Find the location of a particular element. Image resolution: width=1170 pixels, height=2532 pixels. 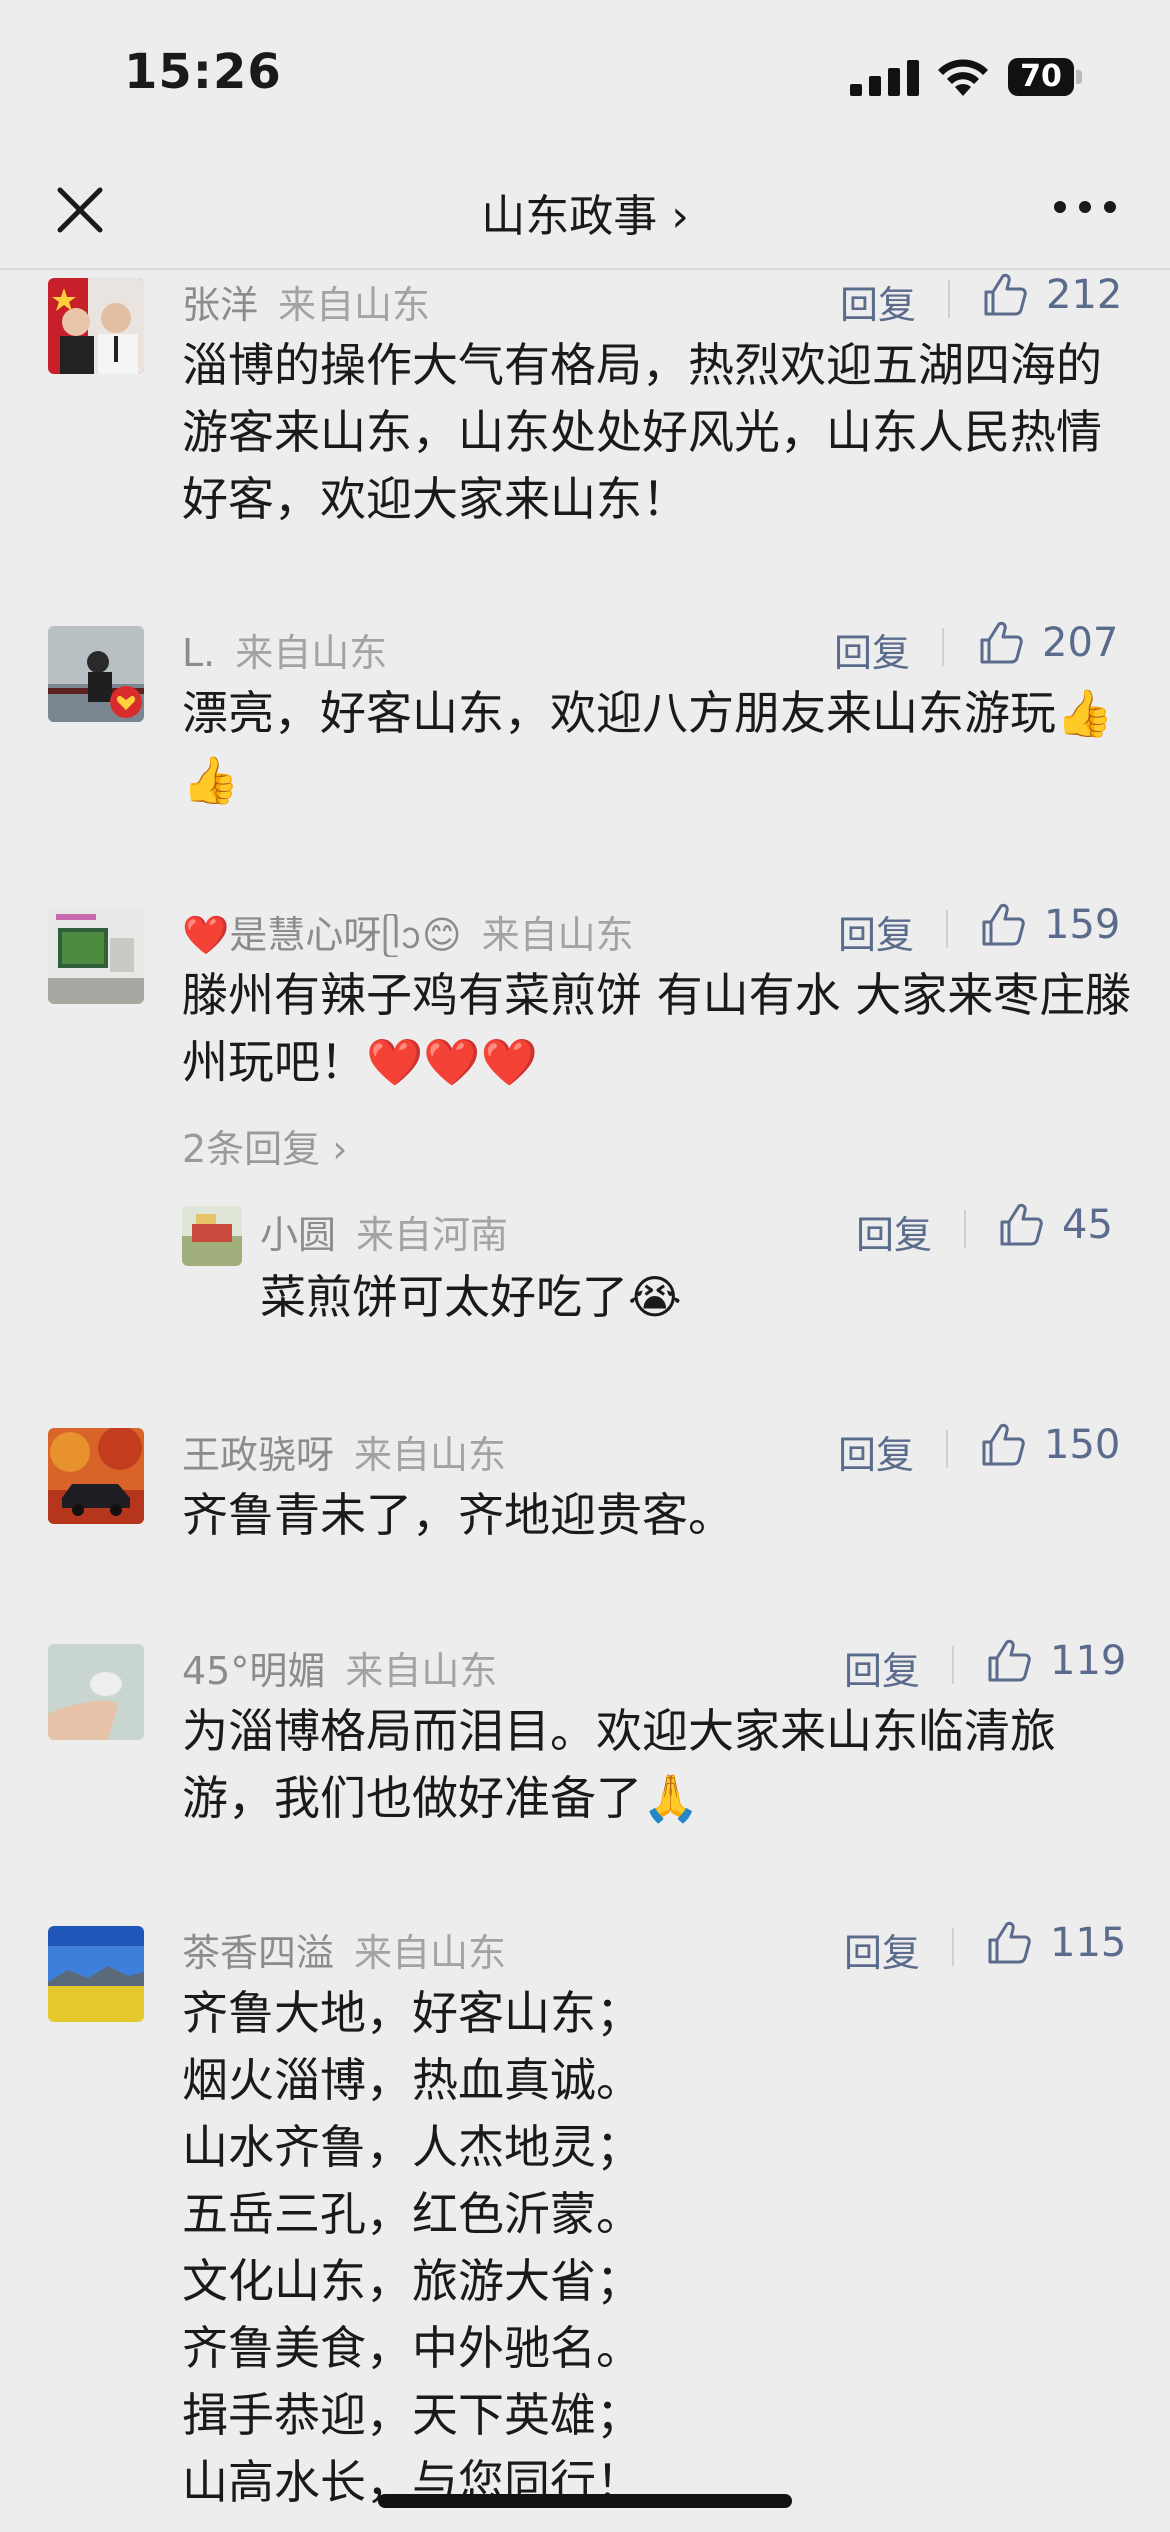

status-time: 15:26 is located at coordinates (203, 72).